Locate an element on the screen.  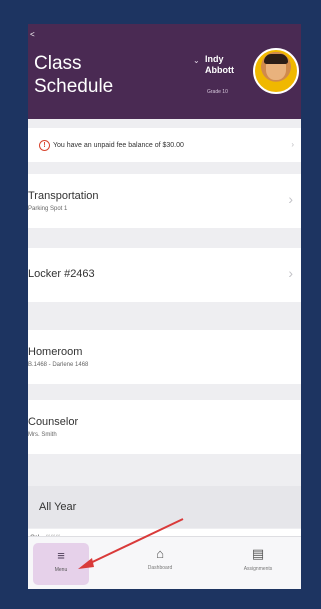
tab-bar: ≡ Menu ⌂ Dashboard ▤ Assignments is located at coordinates (164, 562).